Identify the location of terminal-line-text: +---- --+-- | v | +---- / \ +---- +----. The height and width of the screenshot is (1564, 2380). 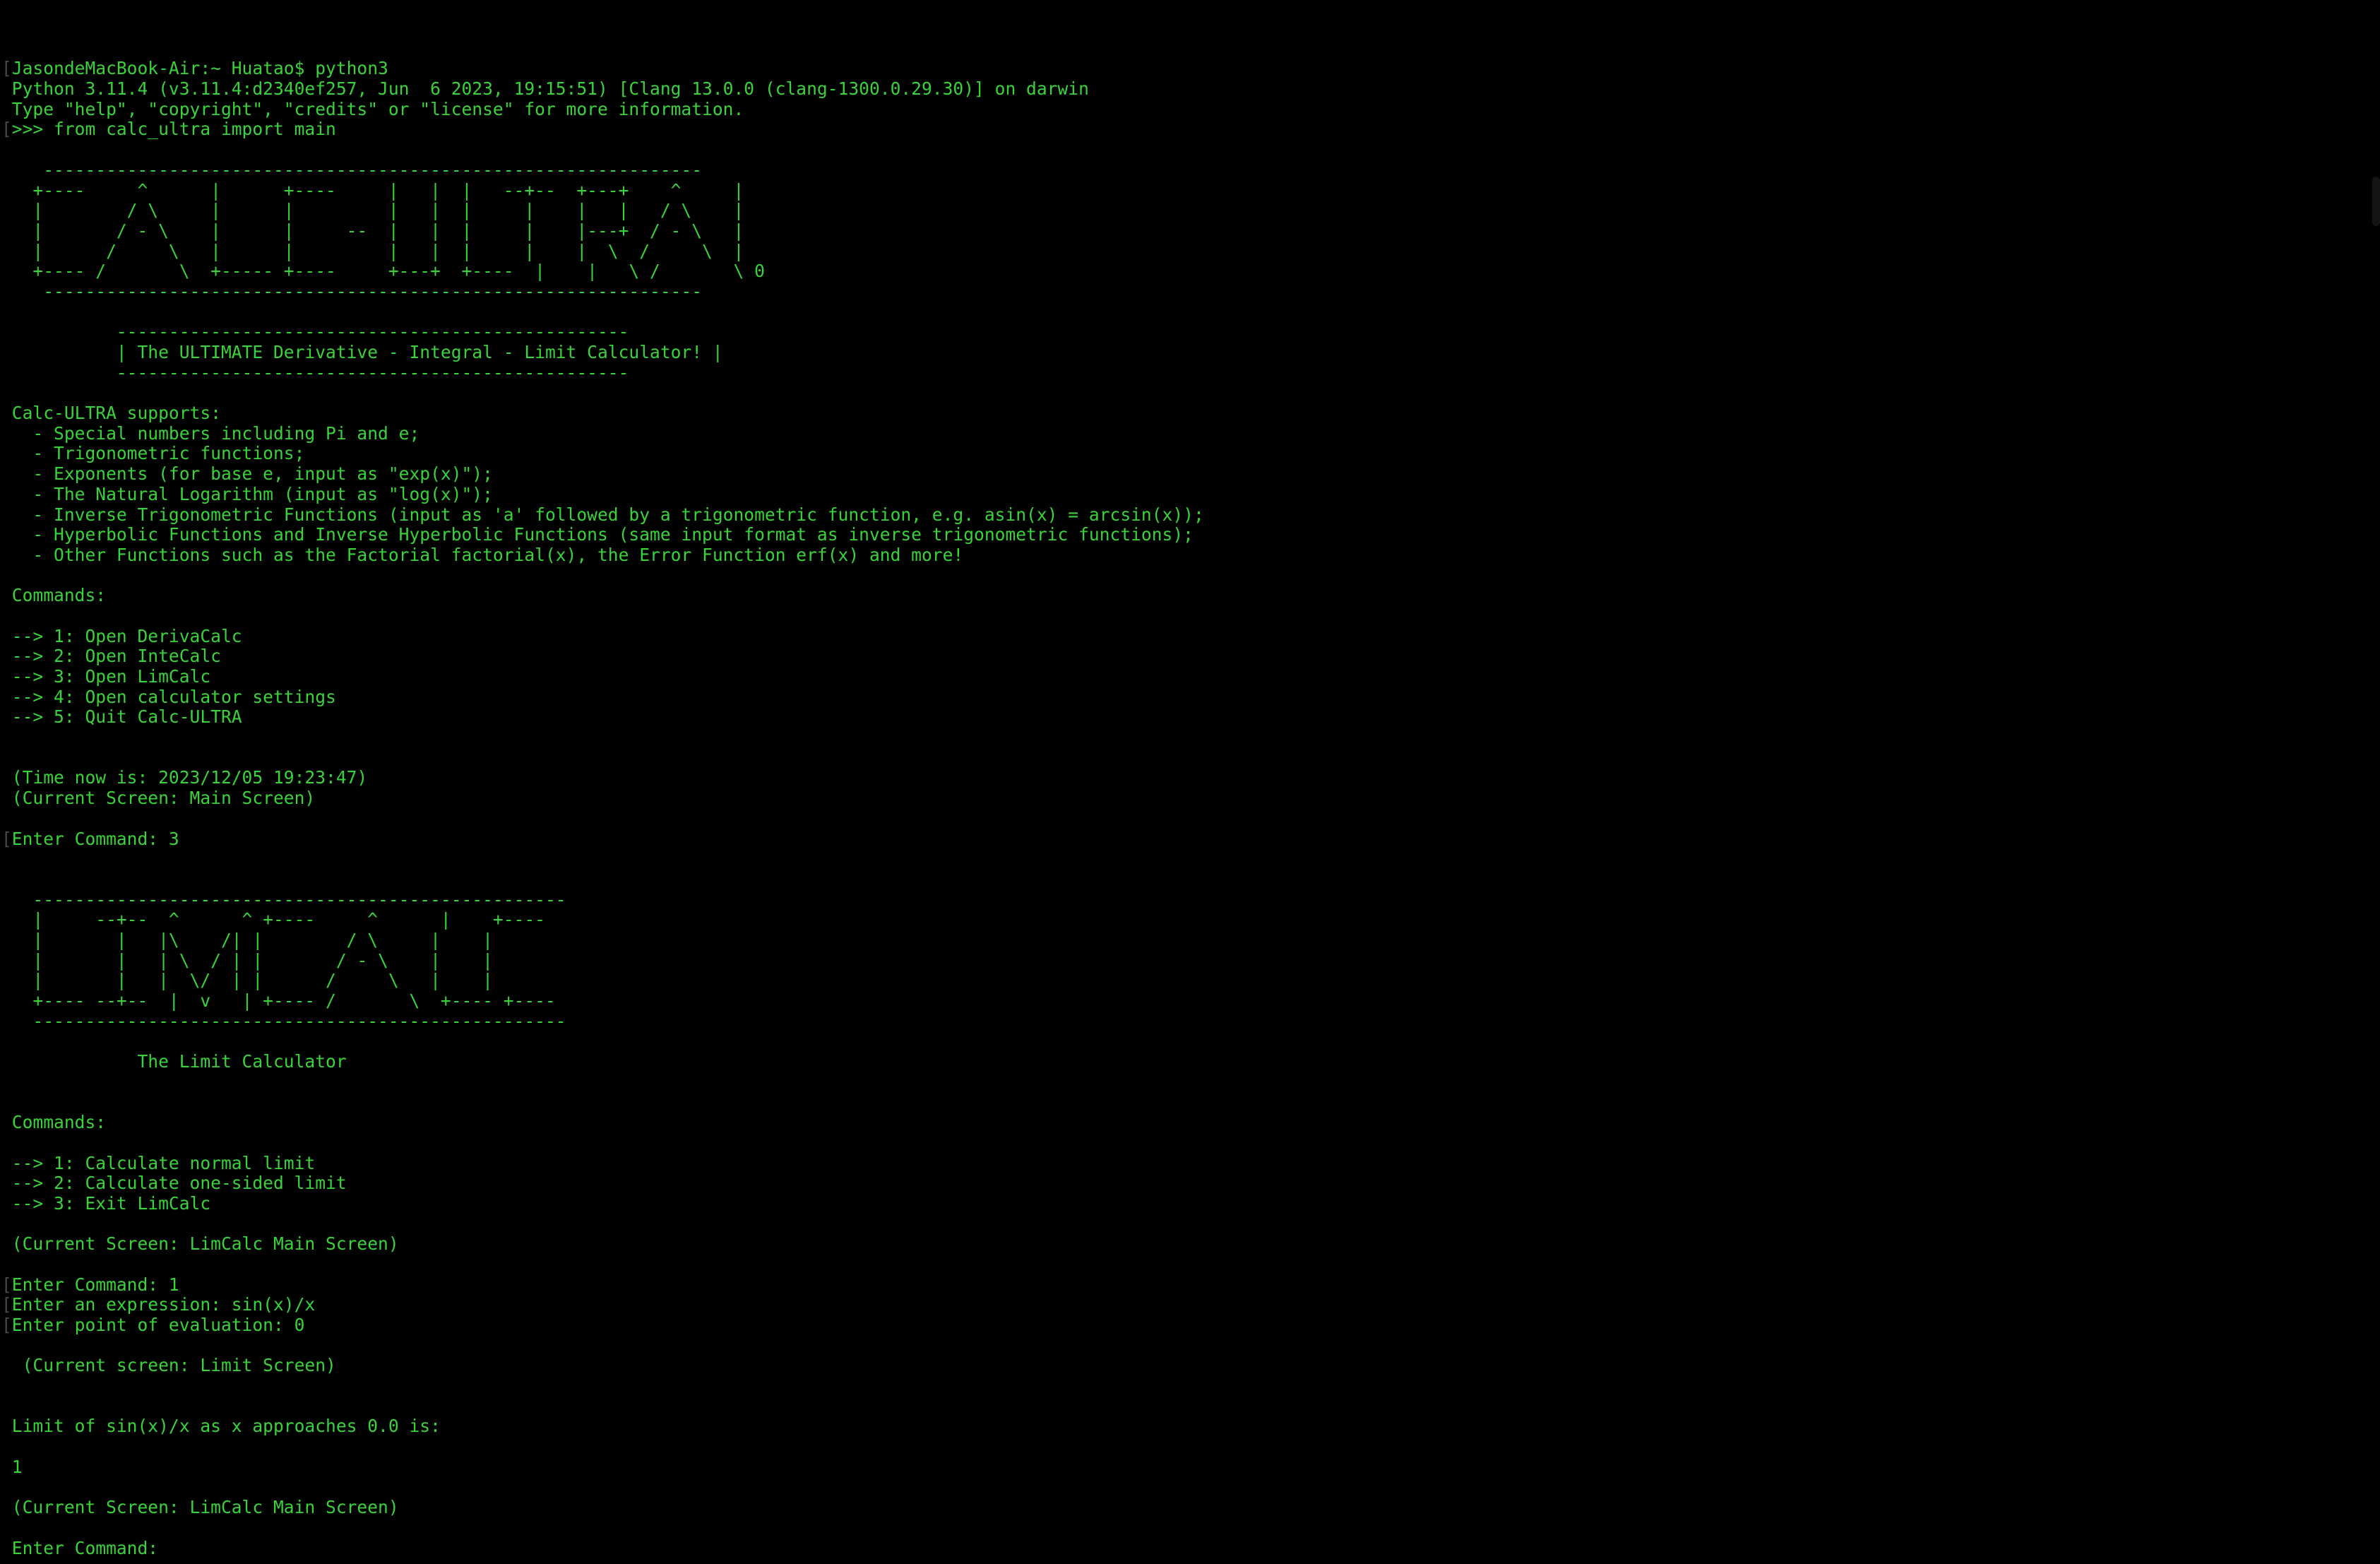
(278, 1001).